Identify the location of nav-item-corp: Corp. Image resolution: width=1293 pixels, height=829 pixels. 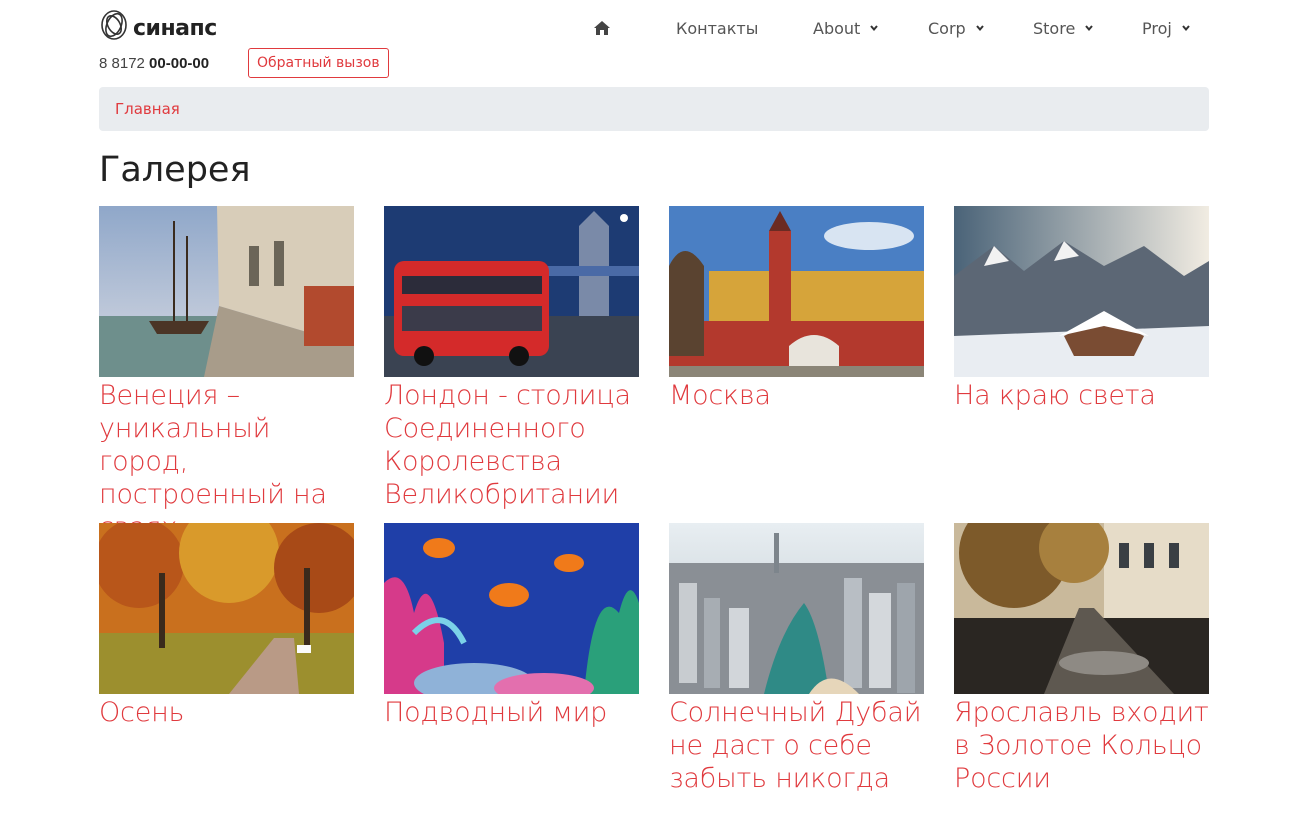
(956, 28).